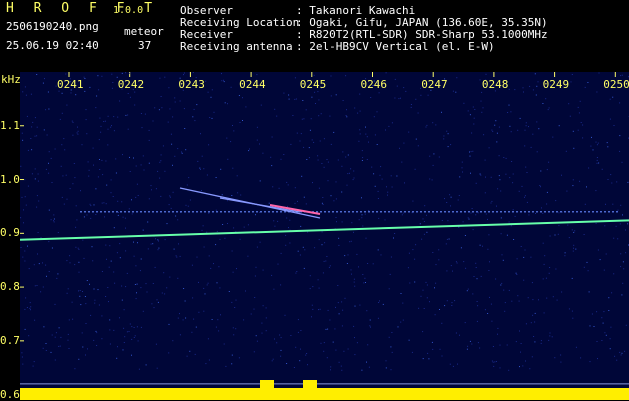  What do you see at coordinates (10, 179) in the screenshot?
I see `y-tick-label: 1.0` at bounding box center [10, 179].